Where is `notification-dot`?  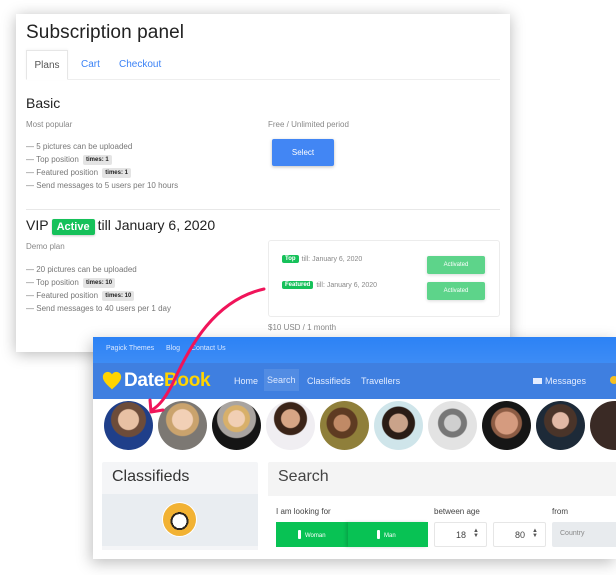
notification-dot is located at coordinates (613, 380).